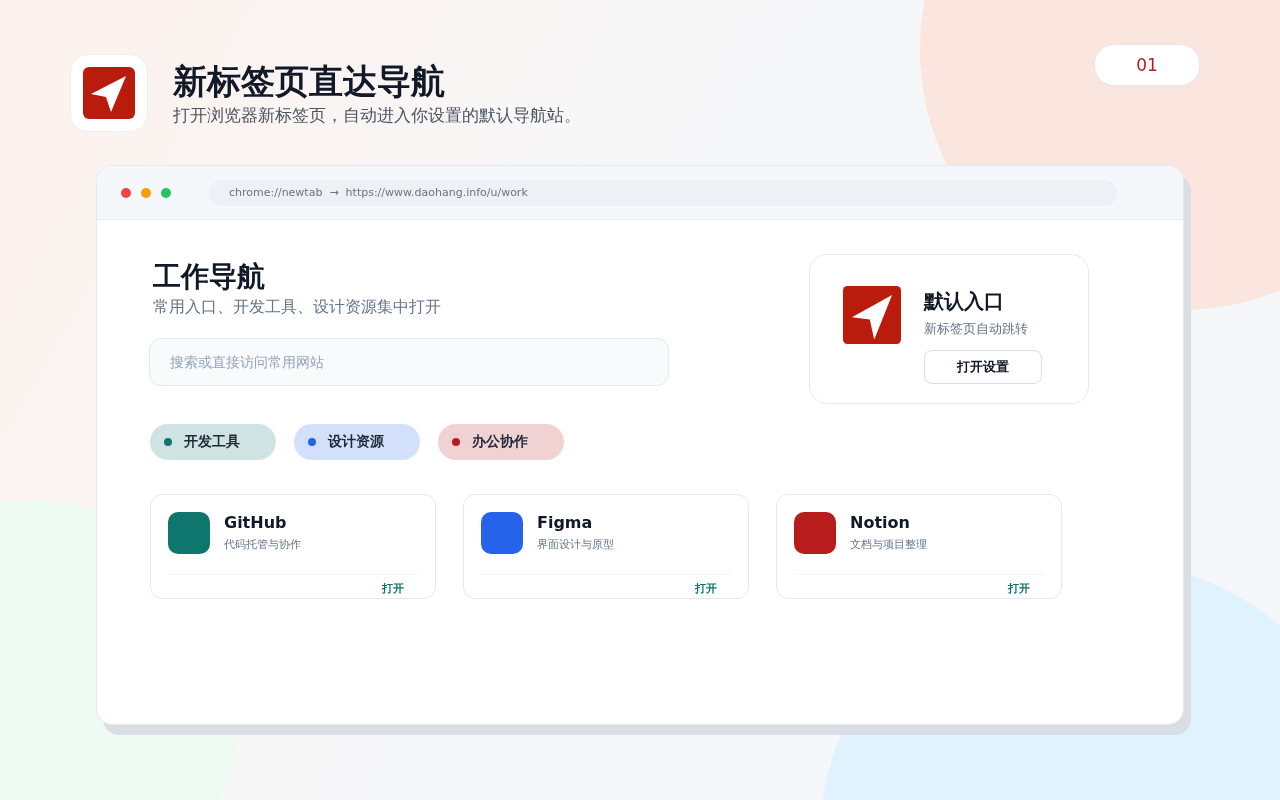  I want to click on site-card: GitHub 代码托管与协作 打开, so click(293, 546).